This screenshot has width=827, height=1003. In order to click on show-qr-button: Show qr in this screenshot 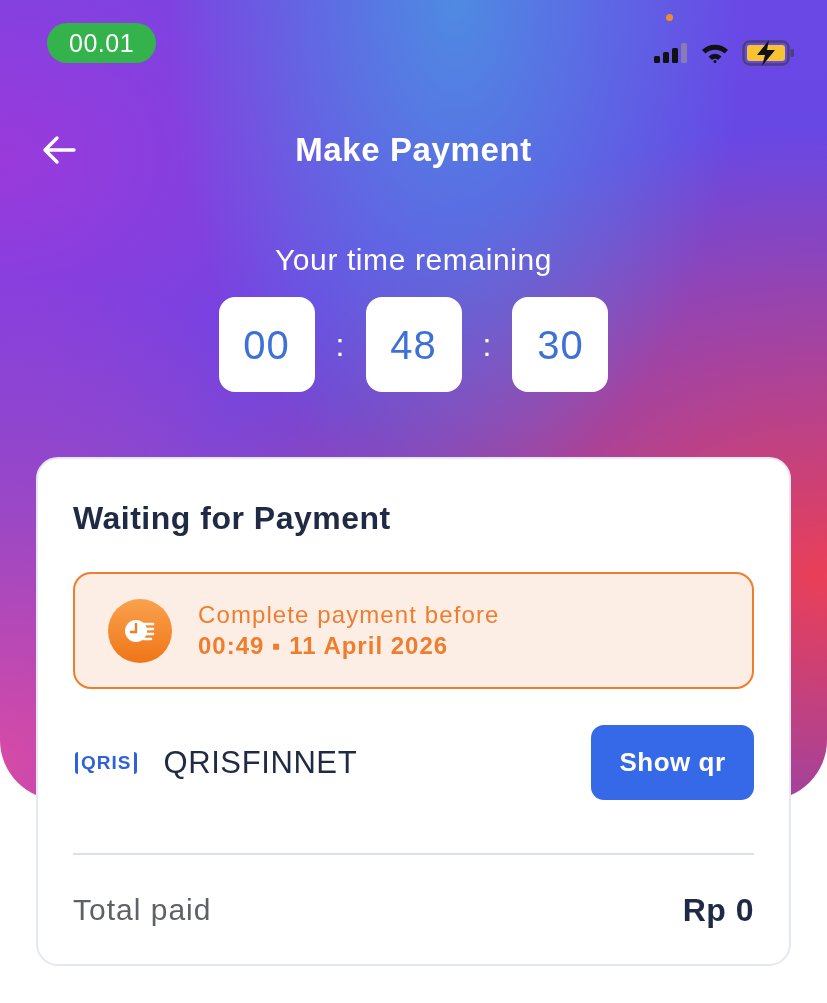, I will do `click(672, 762)`.